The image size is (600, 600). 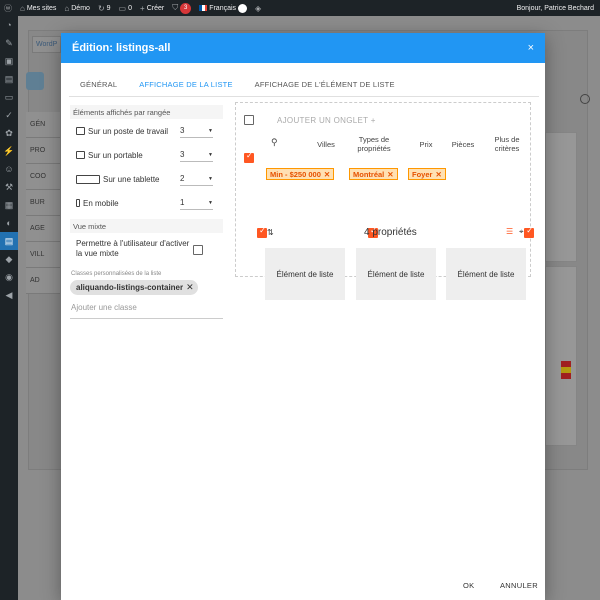 I want to click on tabs-divider, so click(x=304, y=96).